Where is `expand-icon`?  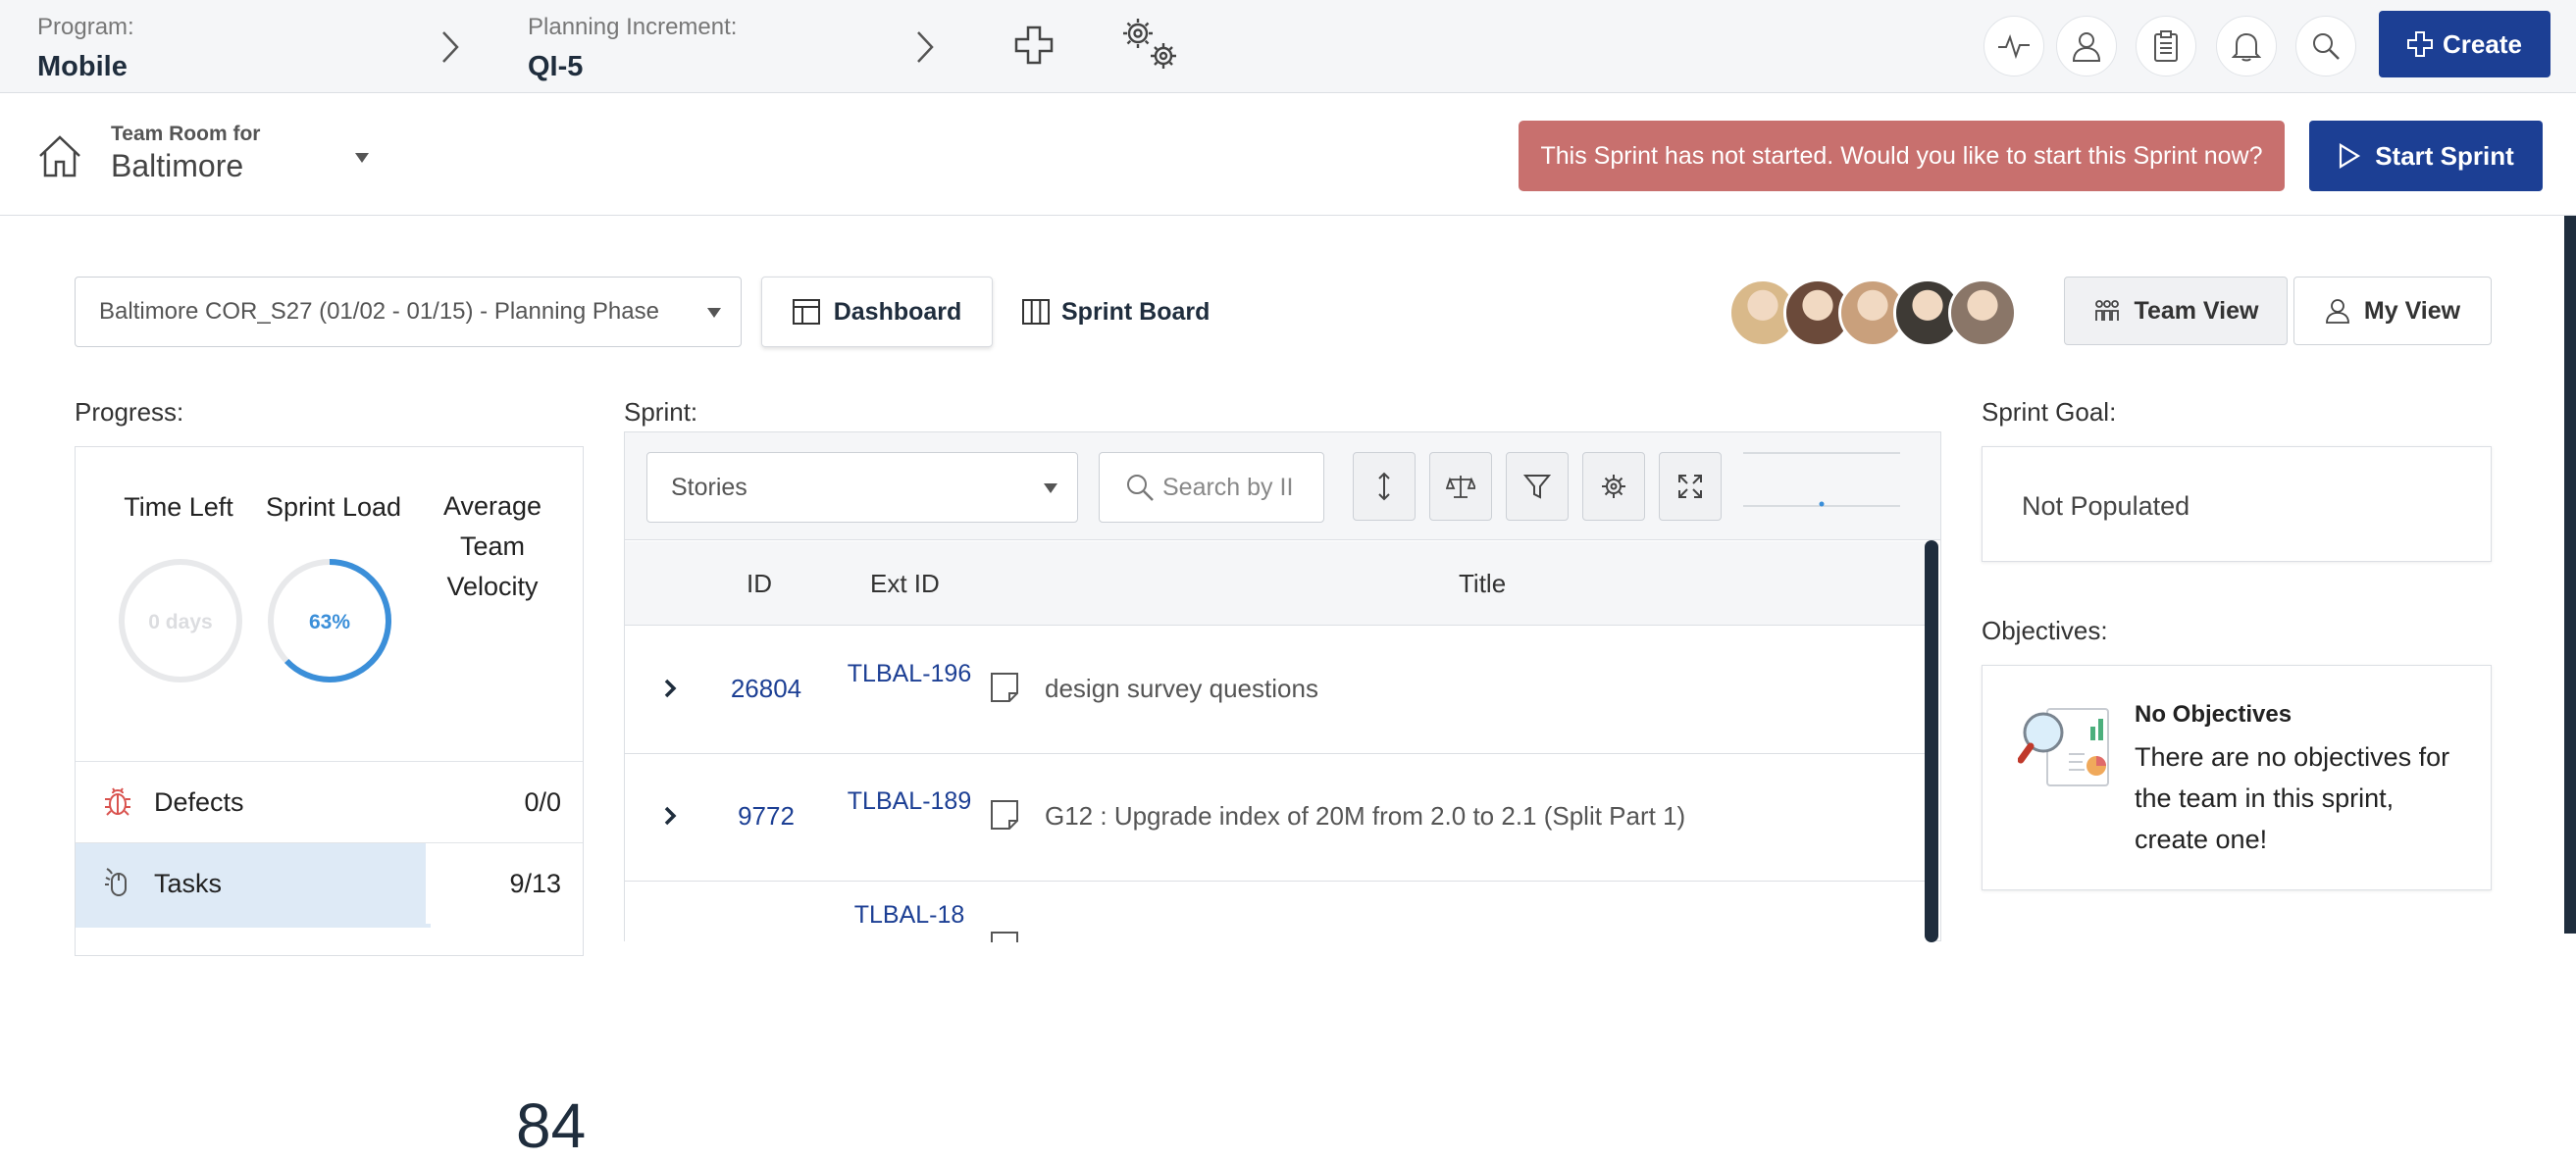
expand-icon is located at coordinates (1690, 487).